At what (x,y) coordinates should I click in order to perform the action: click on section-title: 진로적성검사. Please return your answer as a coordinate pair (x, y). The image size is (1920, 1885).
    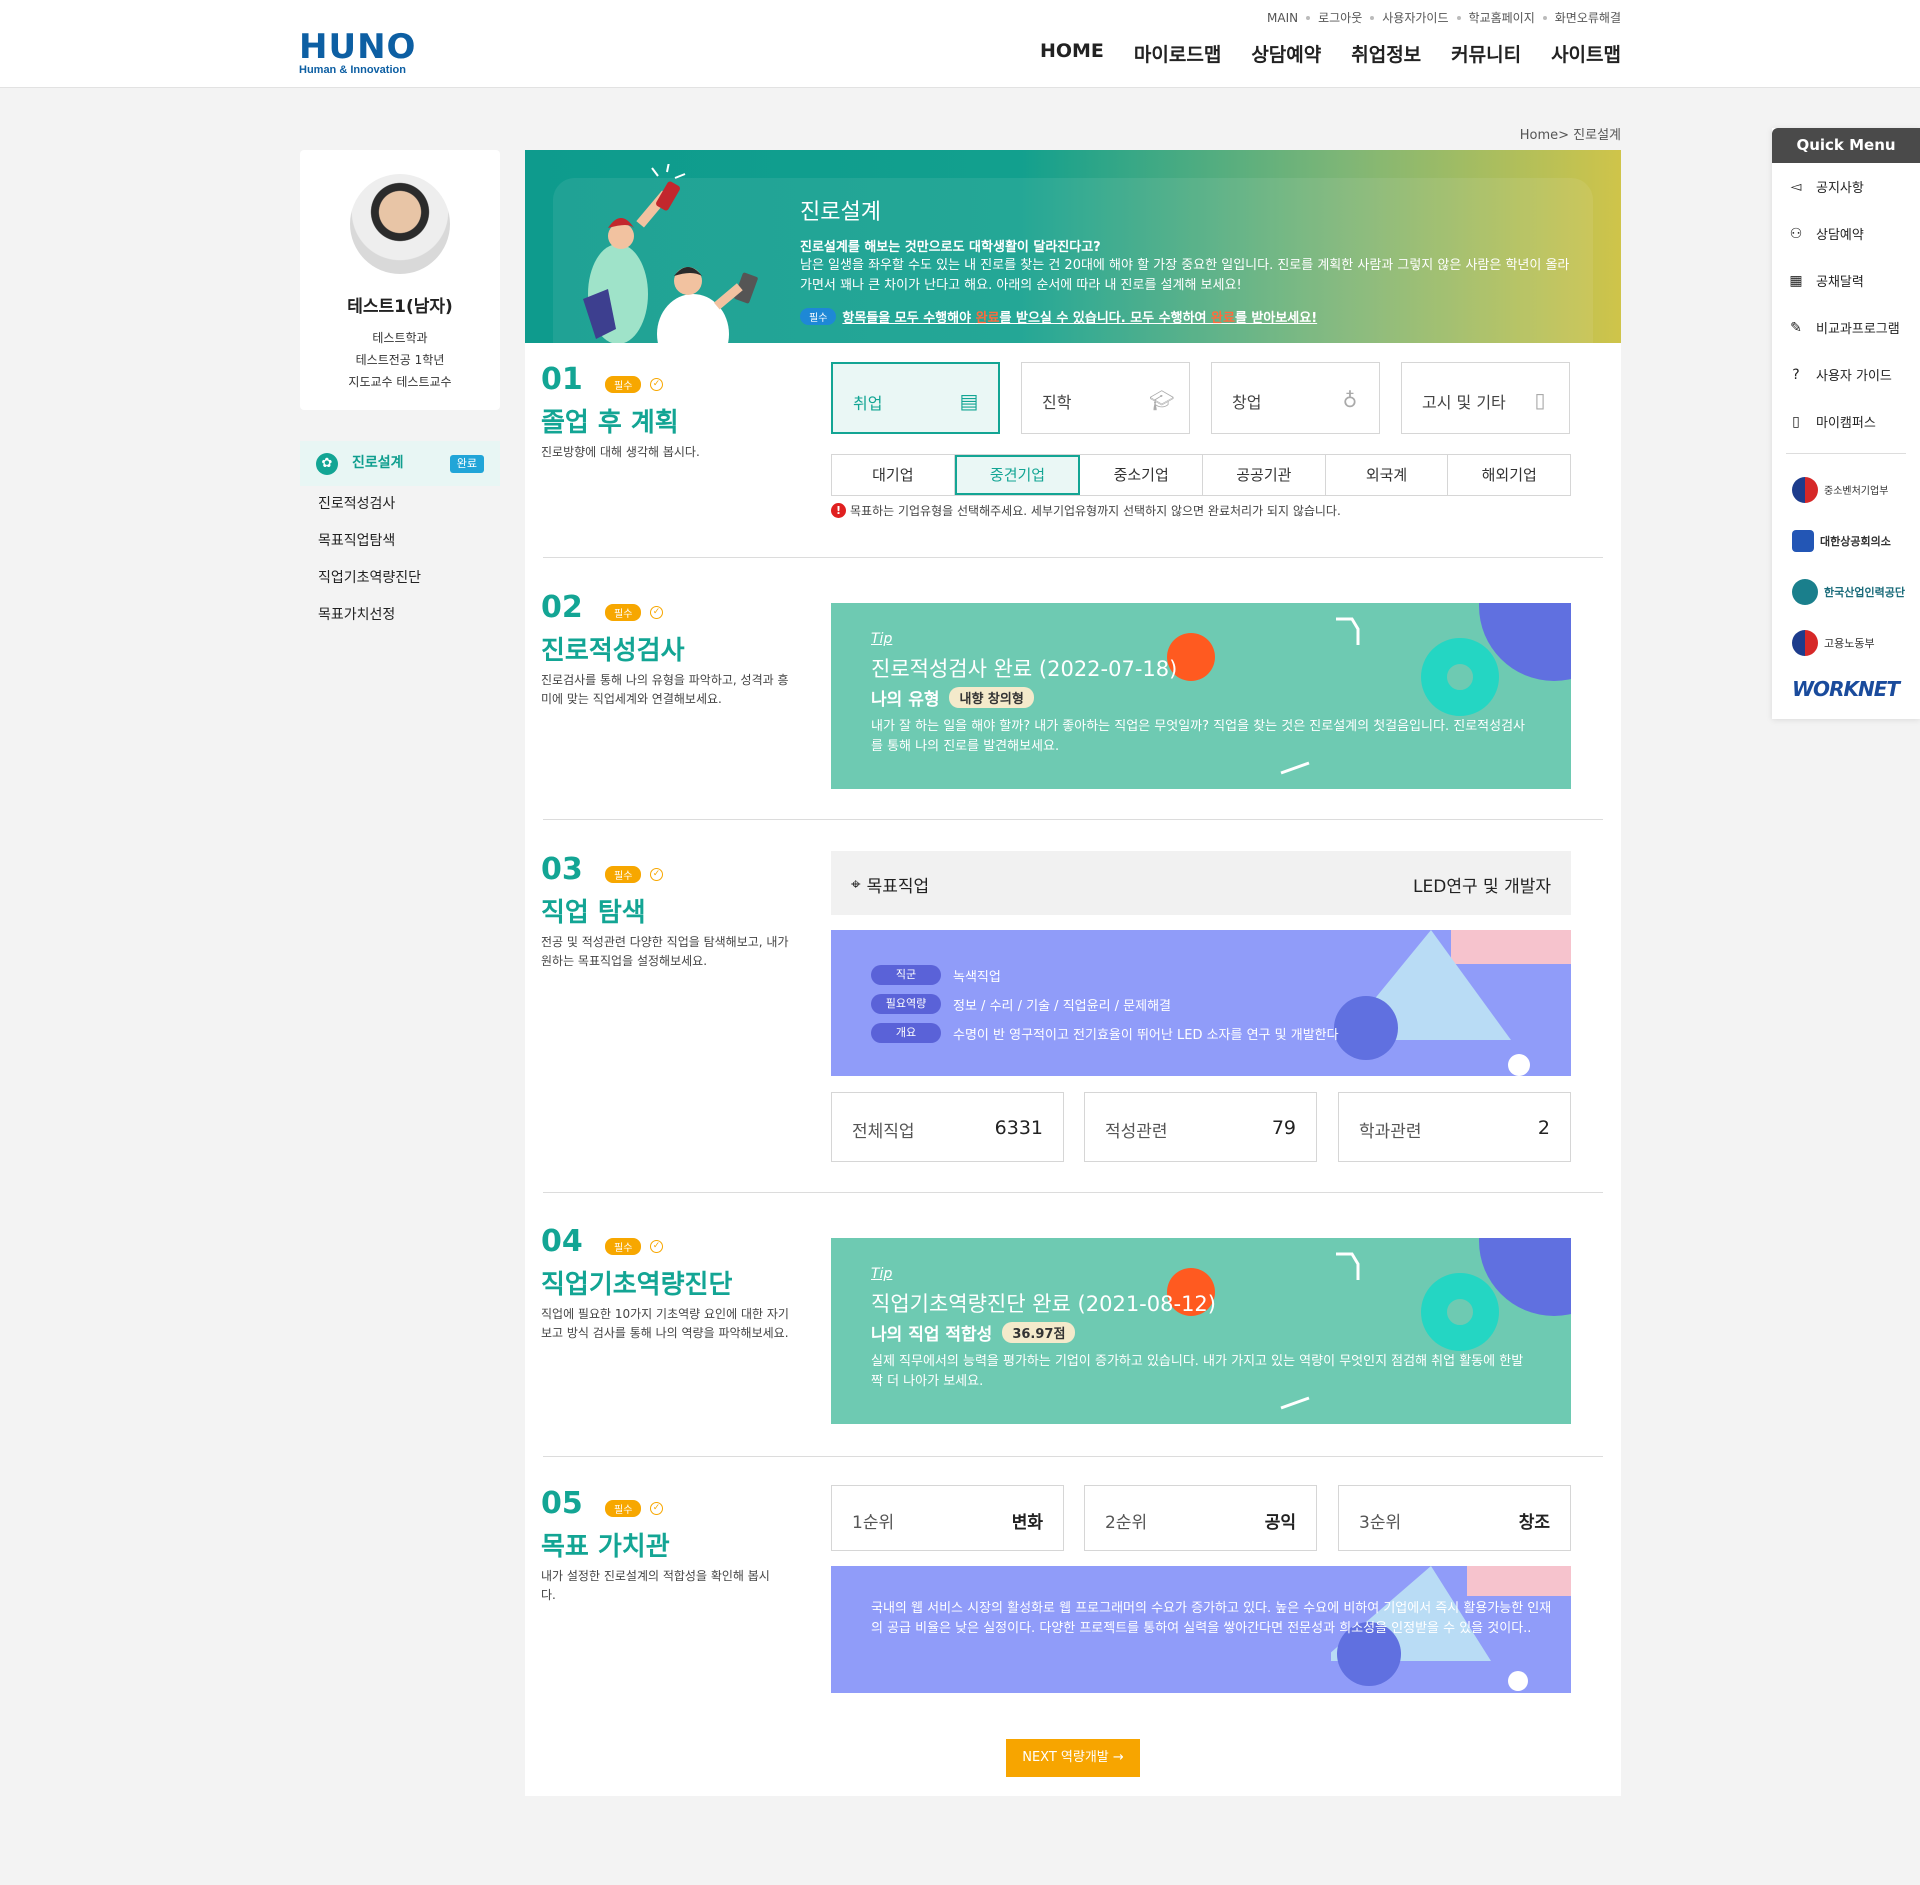
    Looking at the image, I should click on (613, 651).